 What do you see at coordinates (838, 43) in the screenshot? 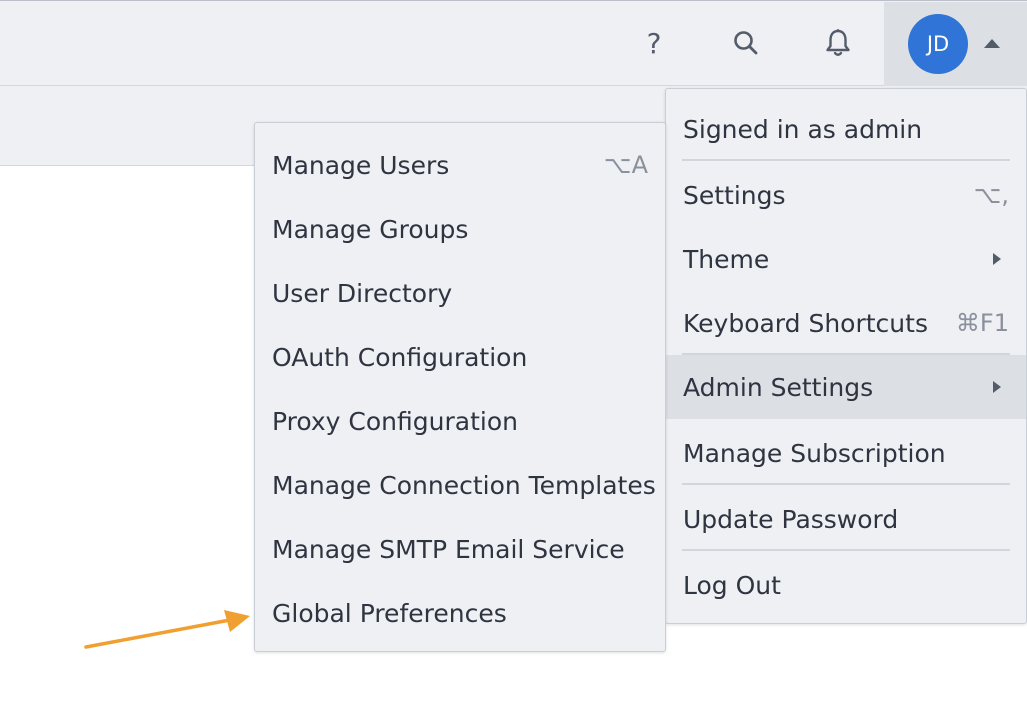
I see `bell-icon` at bounding box center [838, 43].